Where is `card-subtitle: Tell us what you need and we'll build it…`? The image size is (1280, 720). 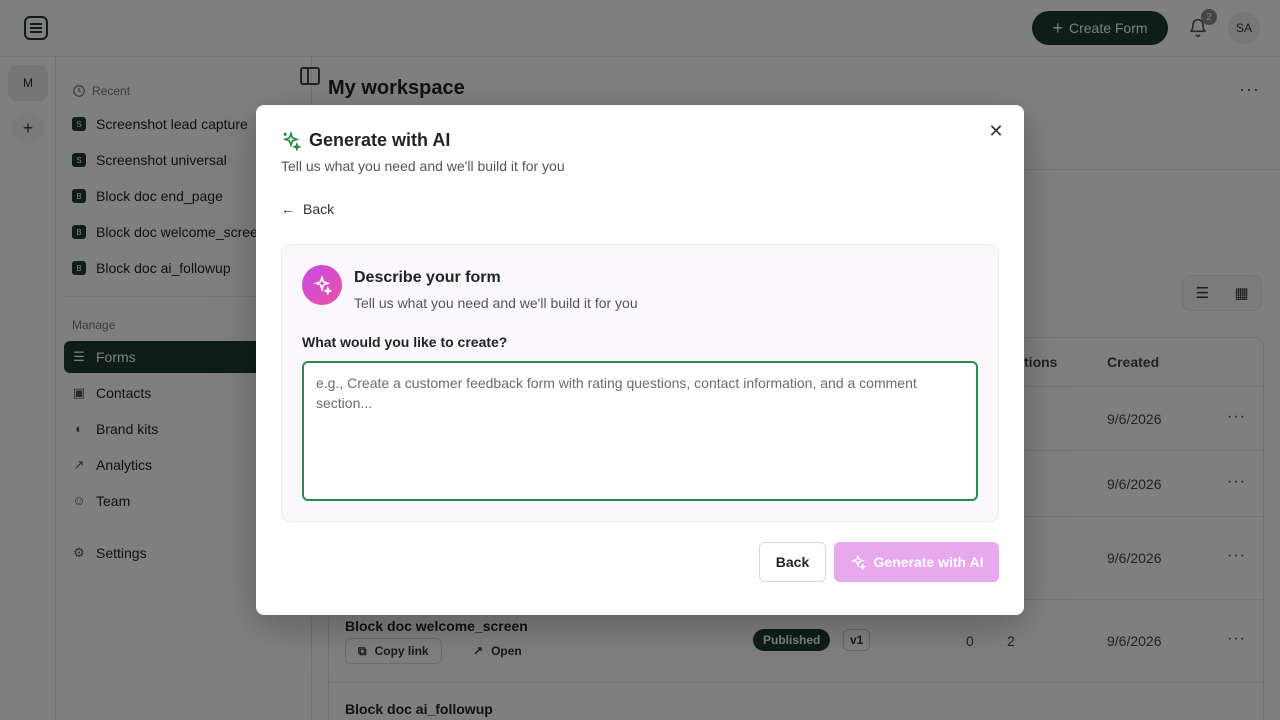
card-subtitle: Tell us what you need and we'll build it… is located at coordinates (496, 303).